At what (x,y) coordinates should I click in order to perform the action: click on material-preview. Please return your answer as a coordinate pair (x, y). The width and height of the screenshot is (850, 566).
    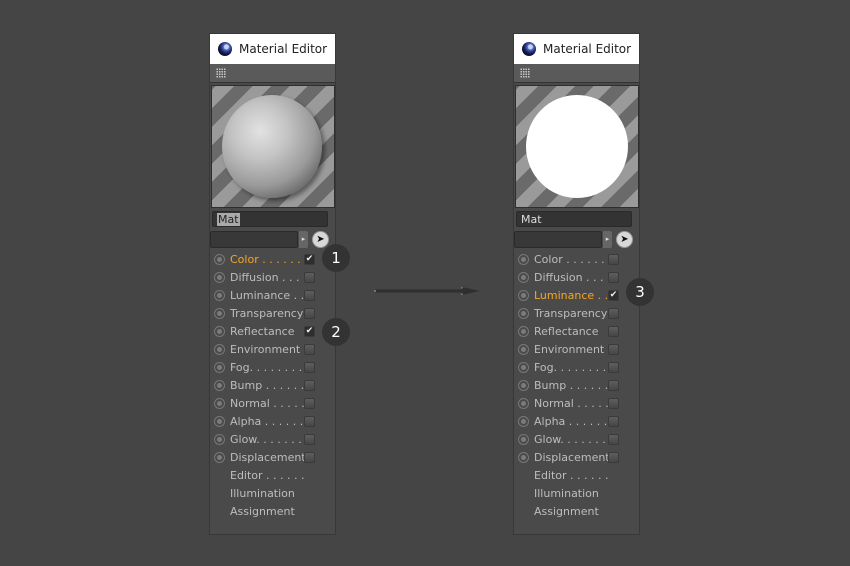
    Looking at the image, I should click on (577, 146).